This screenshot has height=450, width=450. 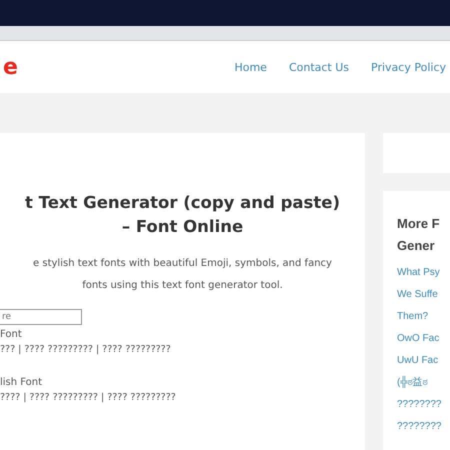 I want to click on text-input-field: re, so click(x=41, y=317).